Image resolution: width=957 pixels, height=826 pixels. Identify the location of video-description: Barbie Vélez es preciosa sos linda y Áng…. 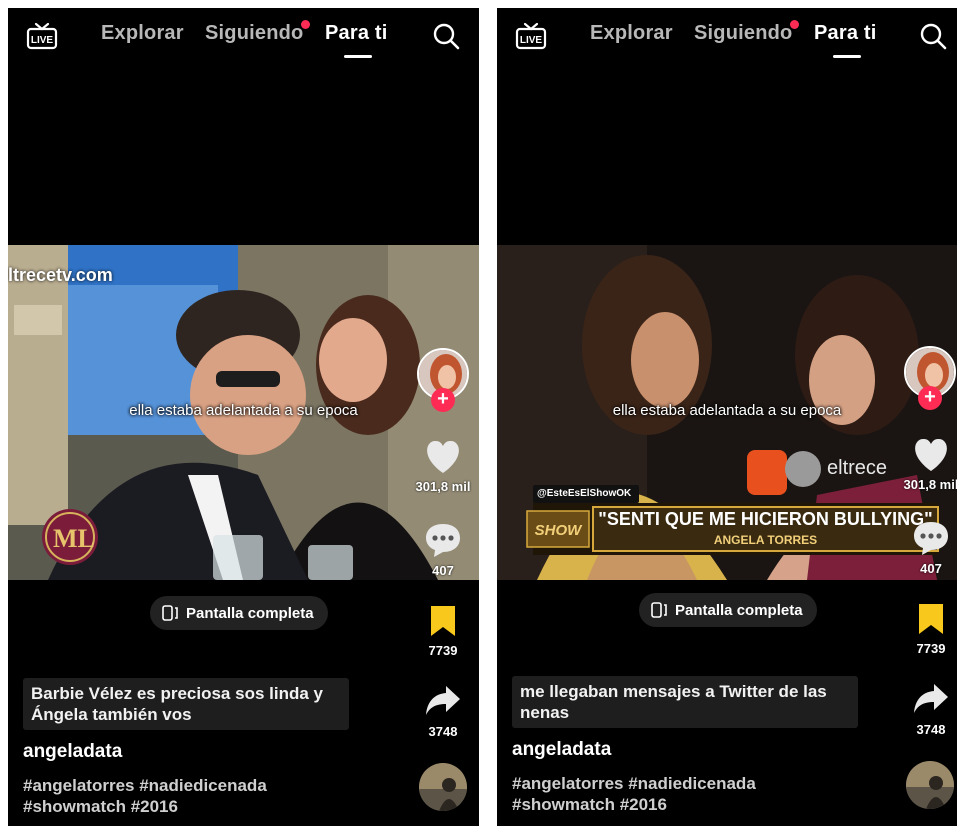
(186, 704).